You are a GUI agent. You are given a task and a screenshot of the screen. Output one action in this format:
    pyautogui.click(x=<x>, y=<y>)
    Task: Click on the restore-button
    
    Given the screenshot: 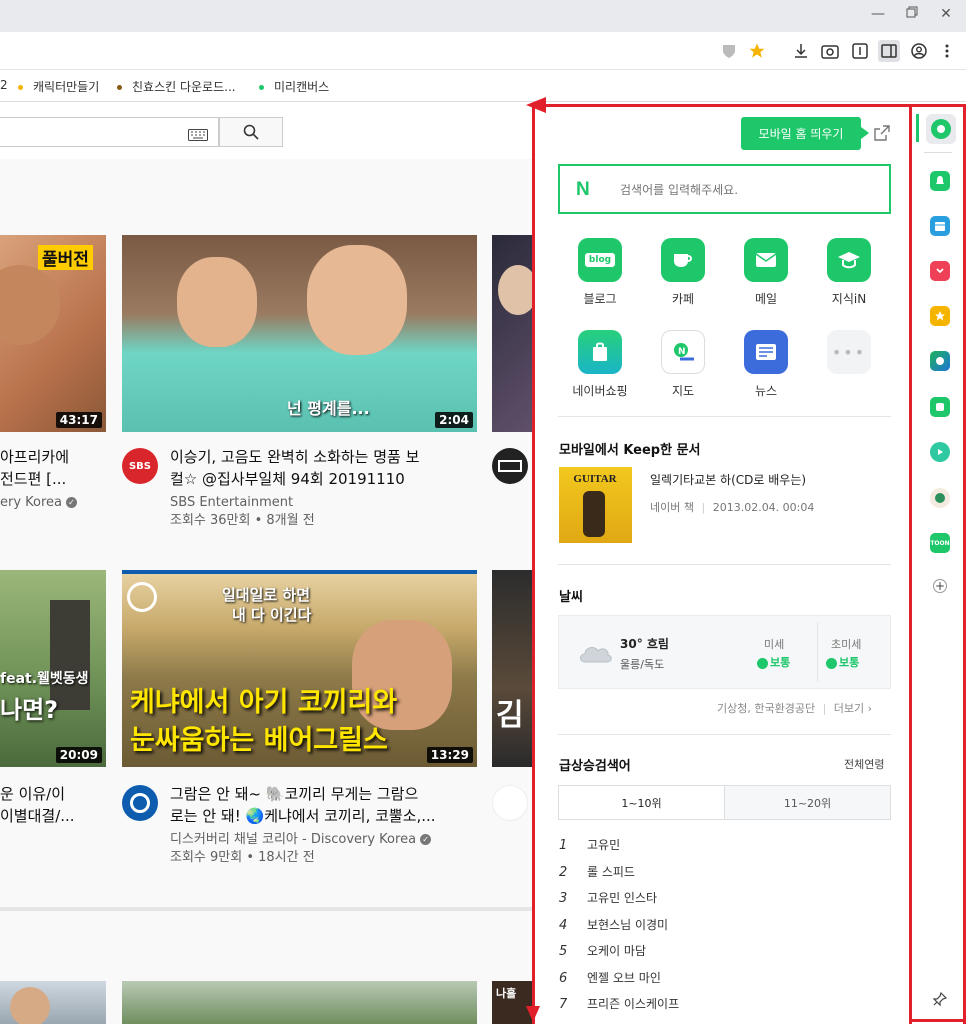 What is the action you would take?
    pyautogui.click(x=912, y=14)
    